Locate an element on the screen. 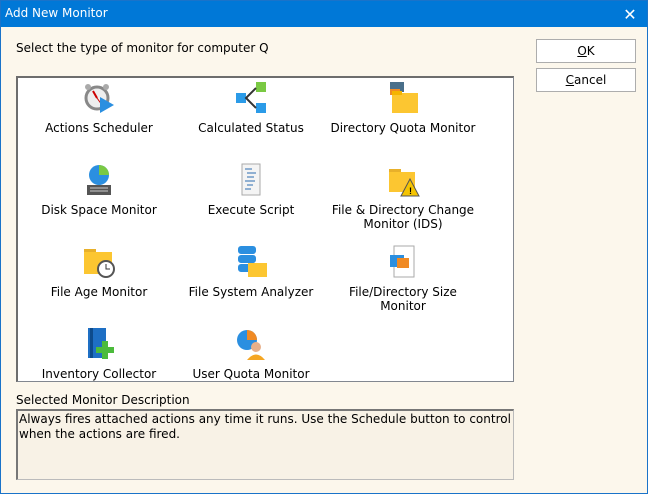 The image size is (648, 494). monitor-label: Execute Script is located at coordinates (251, 210).